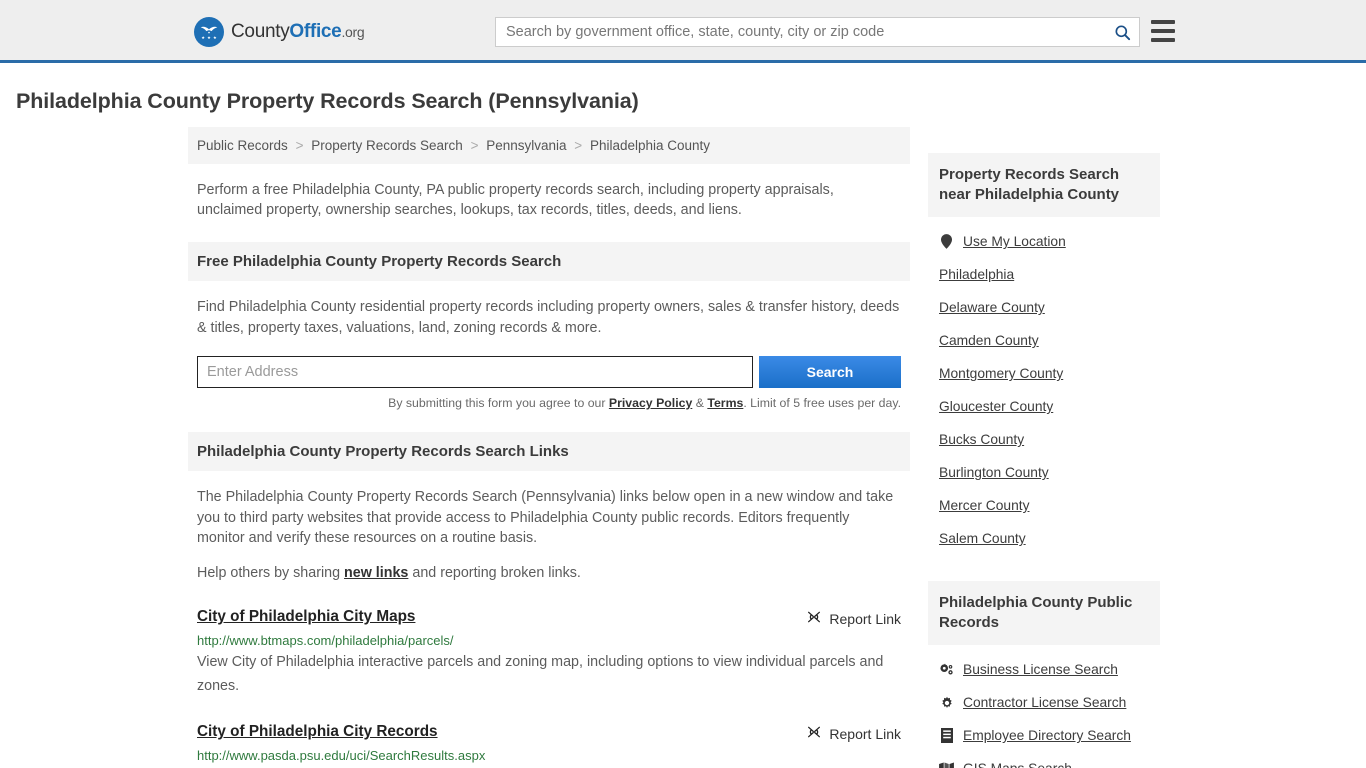  Describe the element at coordinates (982, 538) in the screenshot. I see `sidebar-link-label: Salem County` at that location.